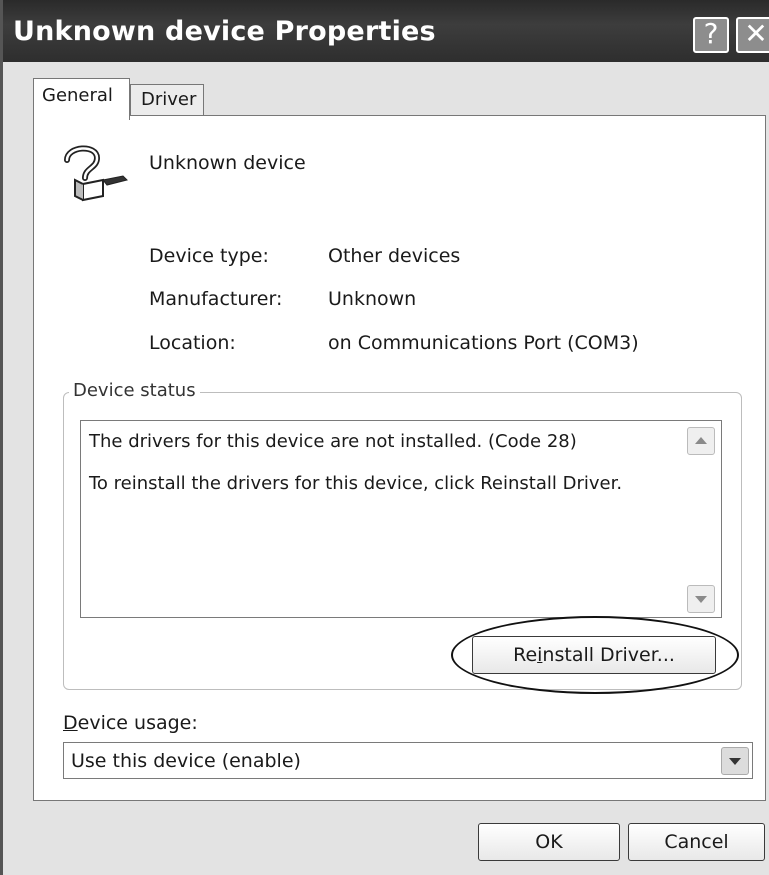 The height and width of the screenshot is (875, 769). Describe the element at coordinates (96, 173) in the screenshot. I see `unknown-device-question-icon` at that location.